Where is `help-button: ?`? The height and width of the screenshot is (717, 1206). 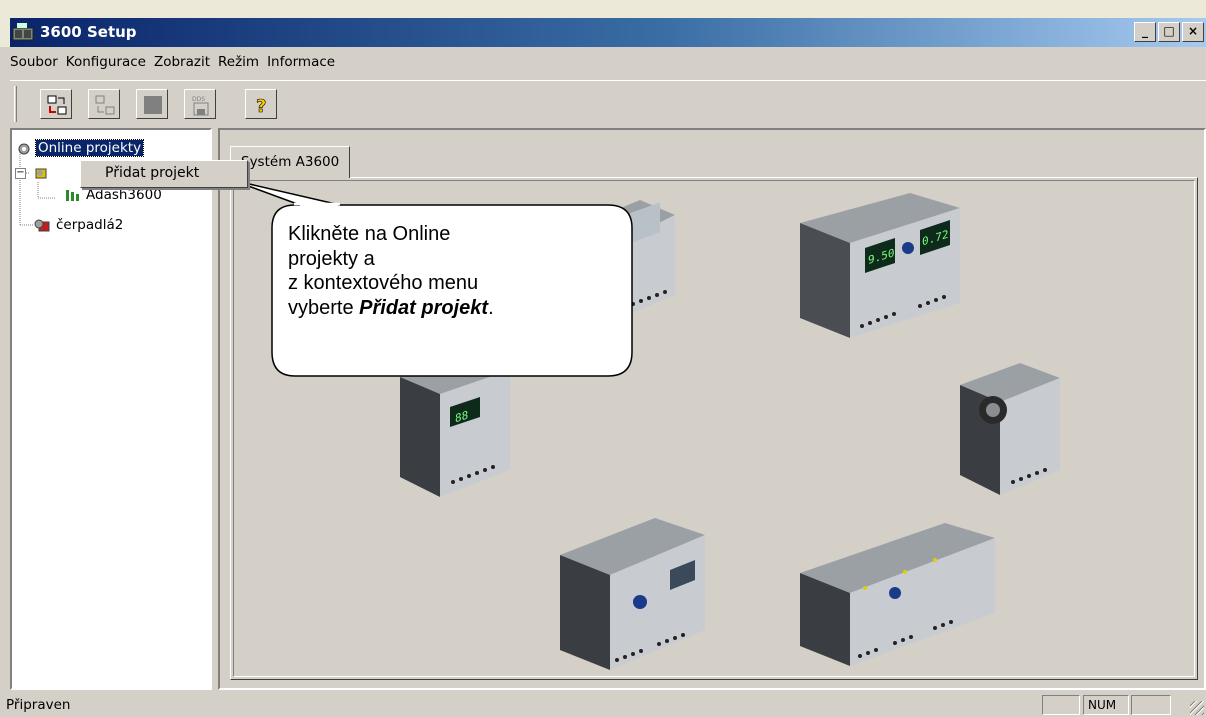 help-button: ? is located at coordinates (261, 104).